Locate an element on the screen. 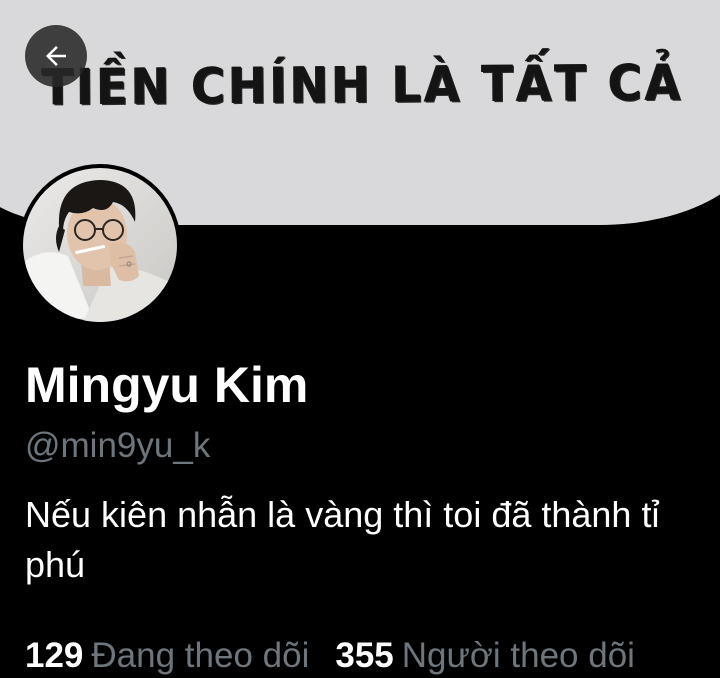 The height and width of the screenshot is (678, 720). following-count: 129 is located at coordinates (54, 655).